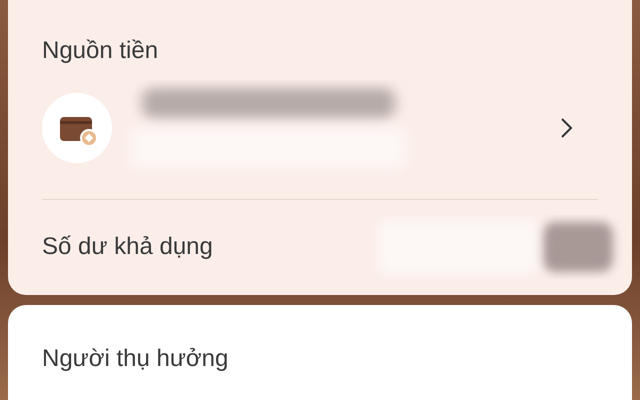  Describe the element at coordinates (101, 51) in the screenshot. I see `section-title: Nguồn tiền` at that location.